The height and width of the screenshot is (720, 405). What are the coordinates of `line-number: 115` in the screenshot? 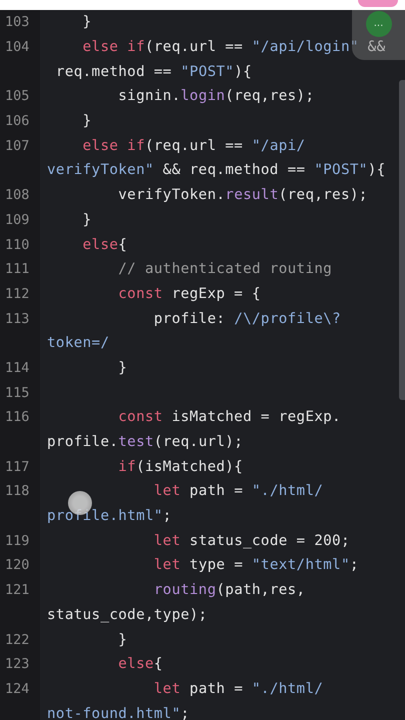 It's located at (17, 392).